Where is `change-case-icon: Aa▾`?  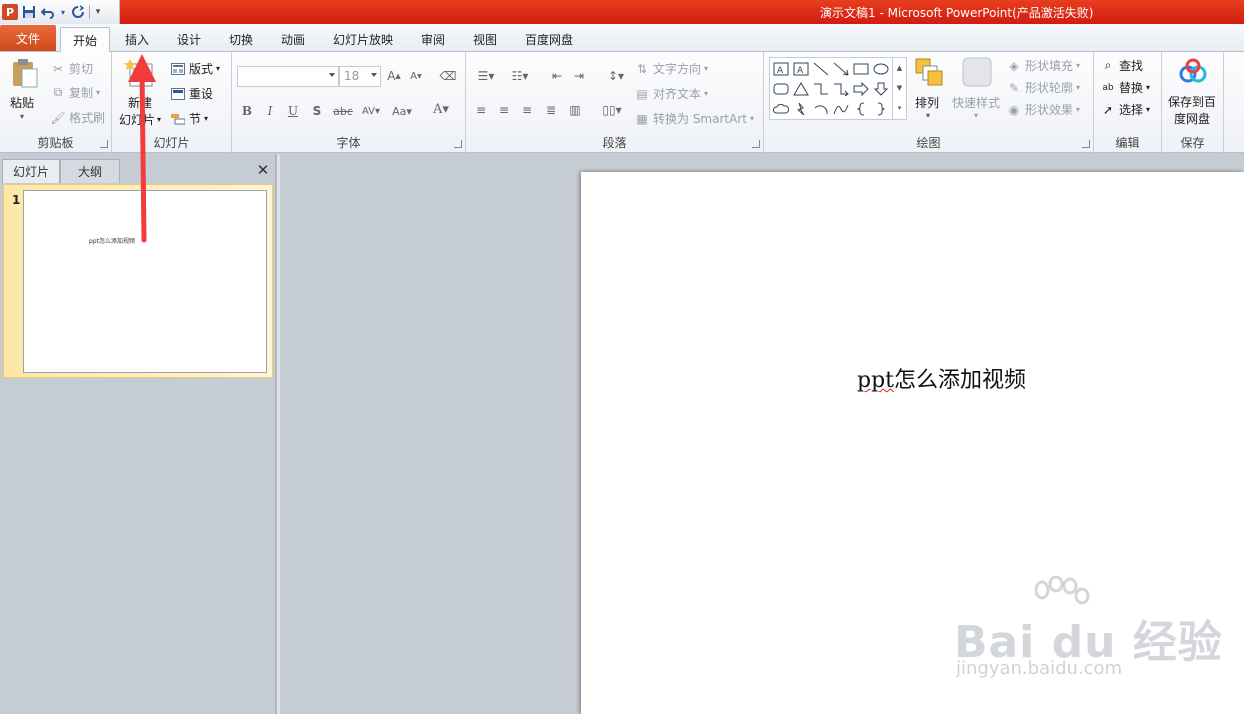
change-case-icon: Aa▾ is located at coordinates (402, 111).